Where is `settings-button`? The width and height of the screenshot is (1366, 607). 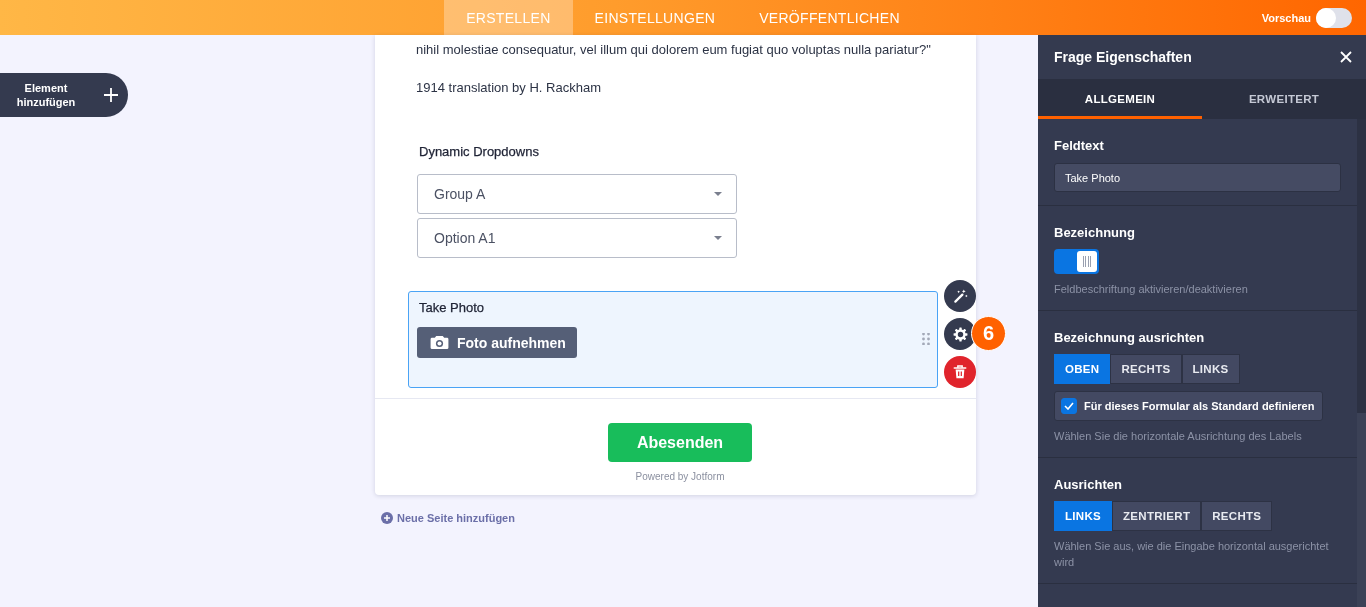
settings-button is located at coordinates (960, 334).